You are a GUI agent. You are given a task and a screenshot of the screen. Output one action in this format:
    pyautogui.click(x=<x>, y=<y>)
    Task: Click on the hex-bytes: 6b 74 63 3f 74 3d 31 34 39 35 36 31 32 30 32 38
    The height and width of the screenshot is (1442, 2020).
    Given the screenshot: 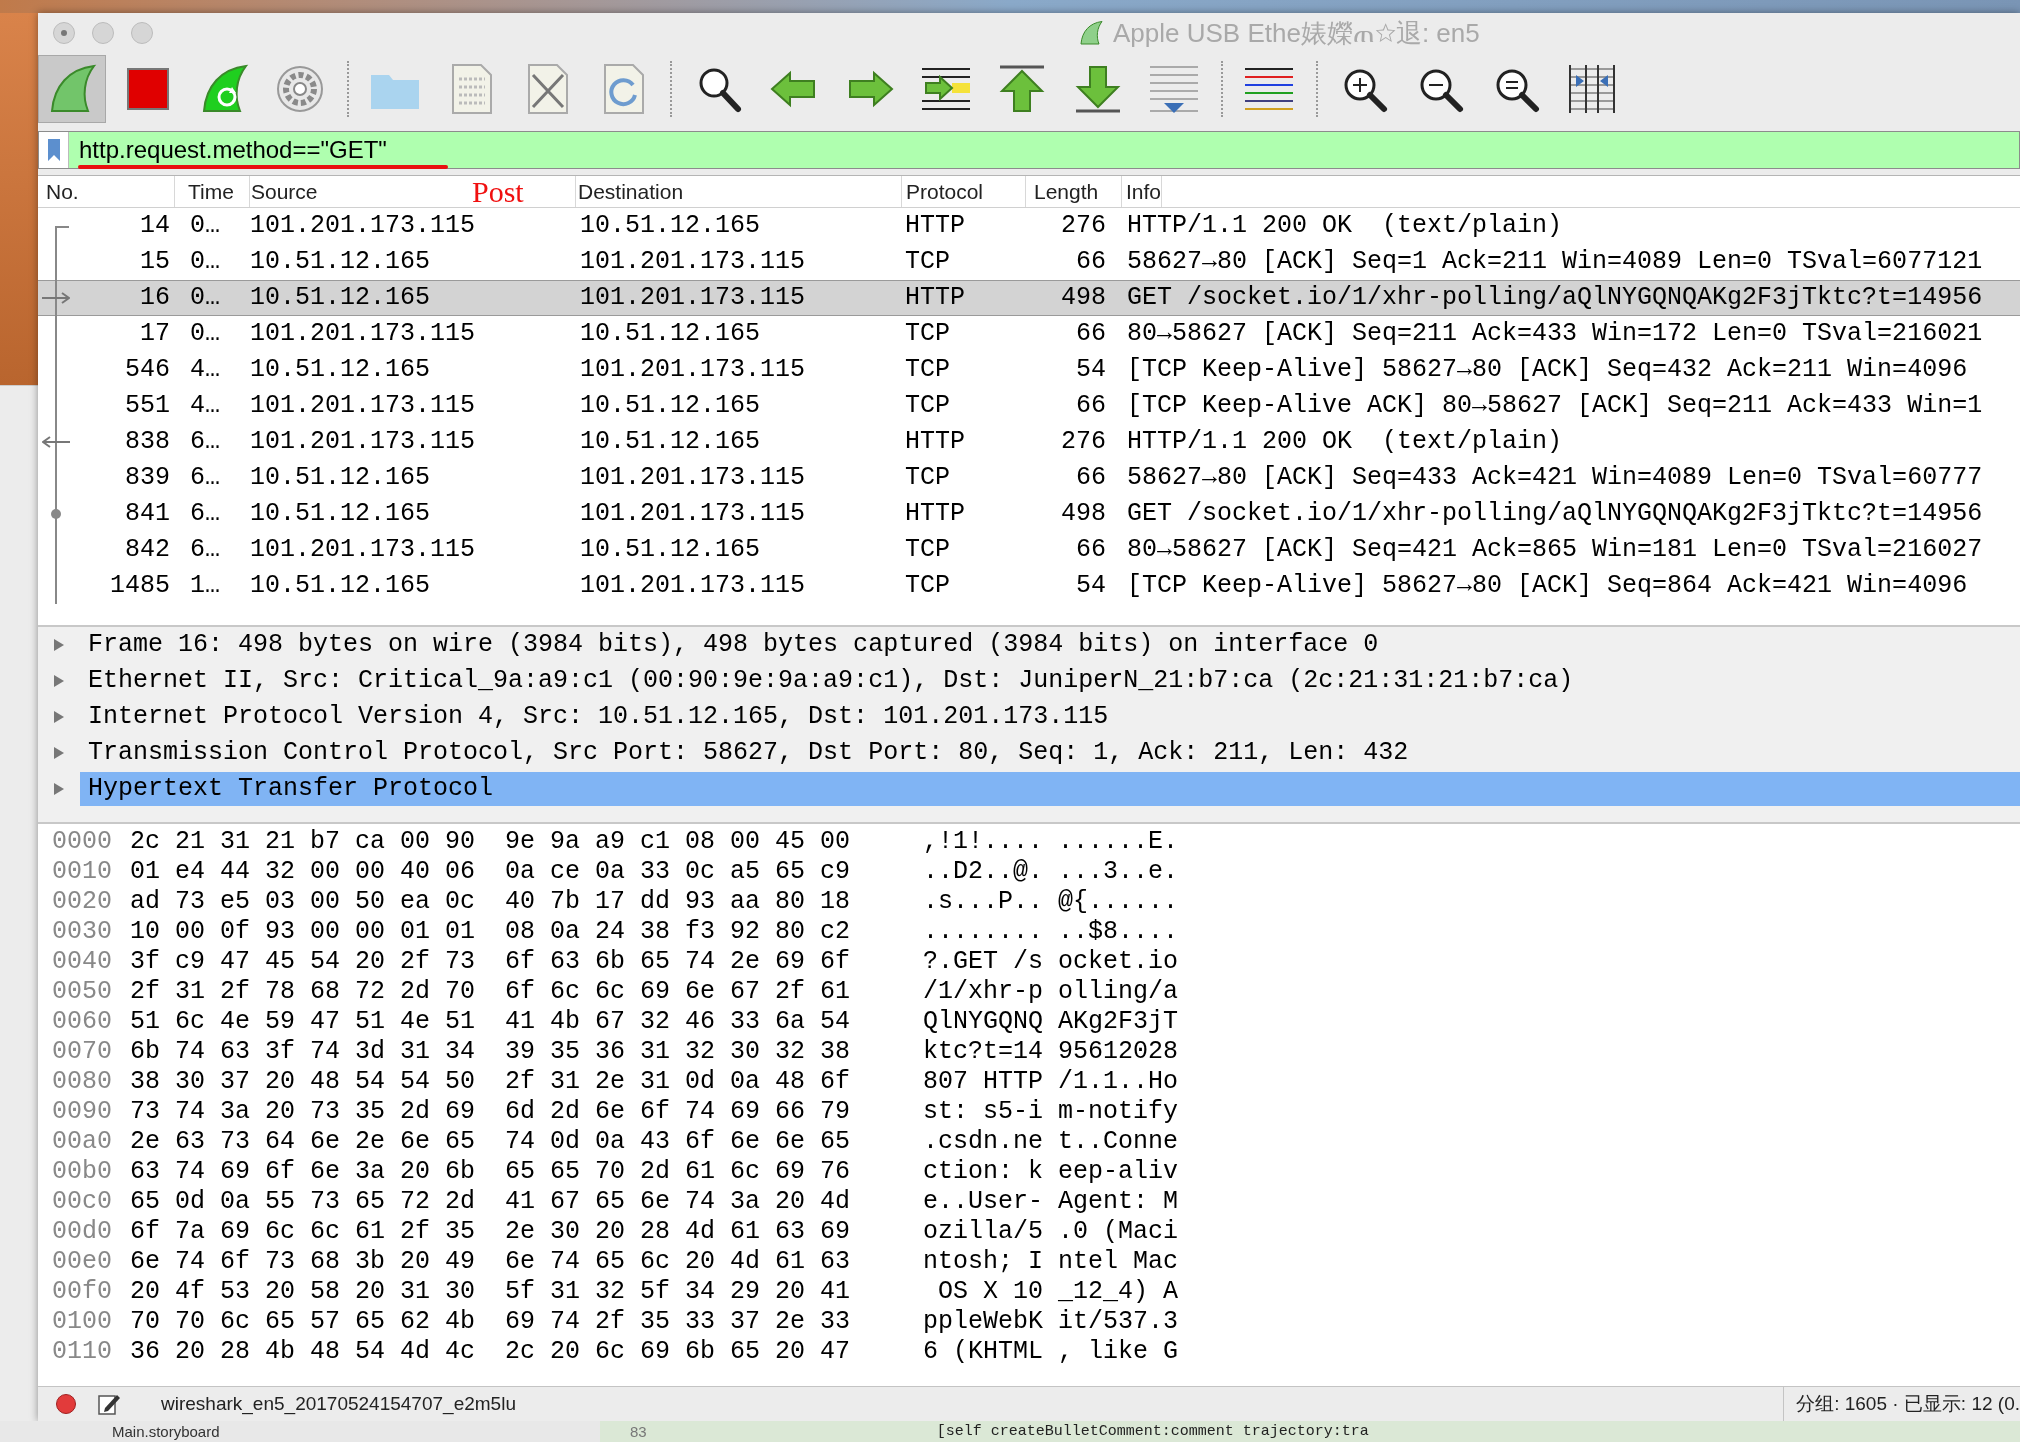 What is the action you would take?
    pyautogui.click(x=490, y=1052)
    